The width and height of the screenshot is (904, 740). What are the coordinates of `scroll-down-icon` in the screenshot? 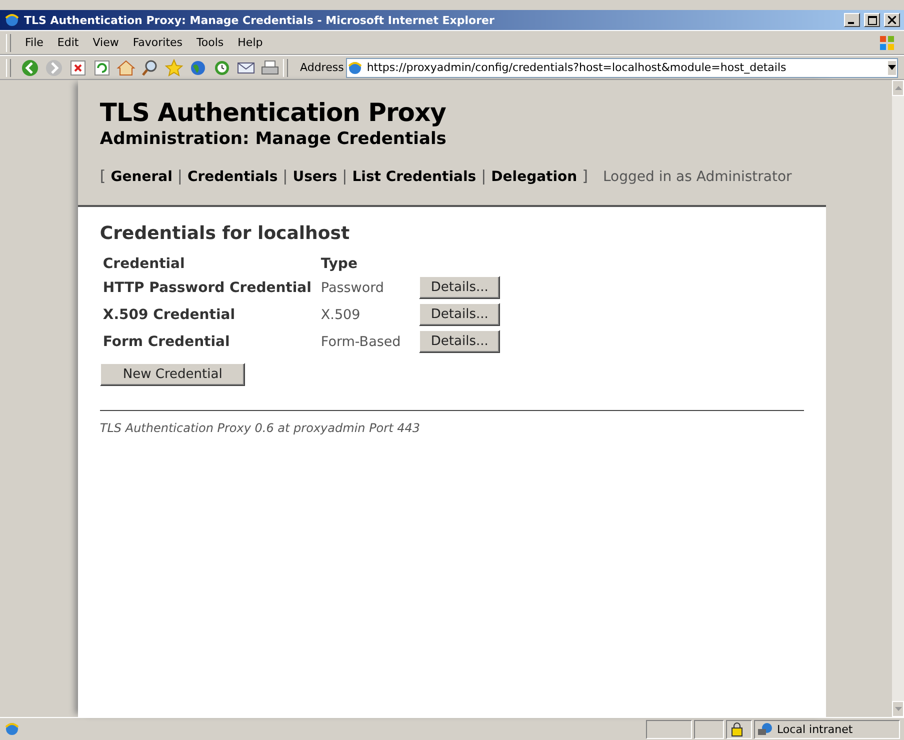 It's located at (898, 709).